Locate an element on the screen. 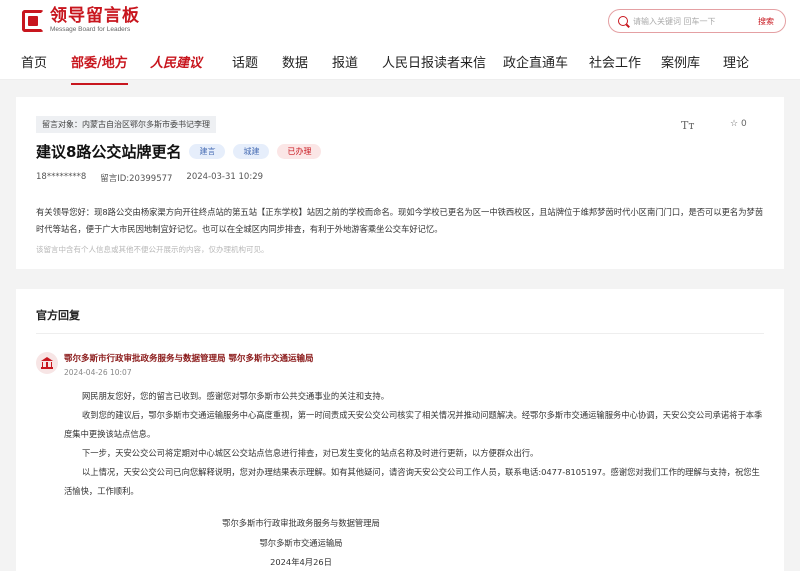 The height and width of the screenshot is (571, 800). nav-item-topics: 话题 is located at coordinates (245, 61).